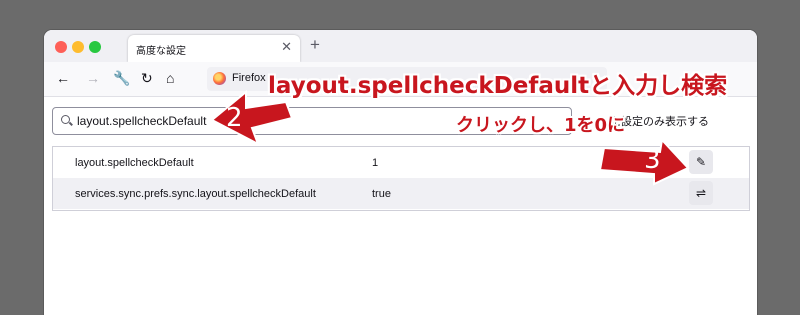 This screenshot has height=315, width=800. I want to click on annotation-click-instruction: クリックし、1を0に, so click(541, 125).